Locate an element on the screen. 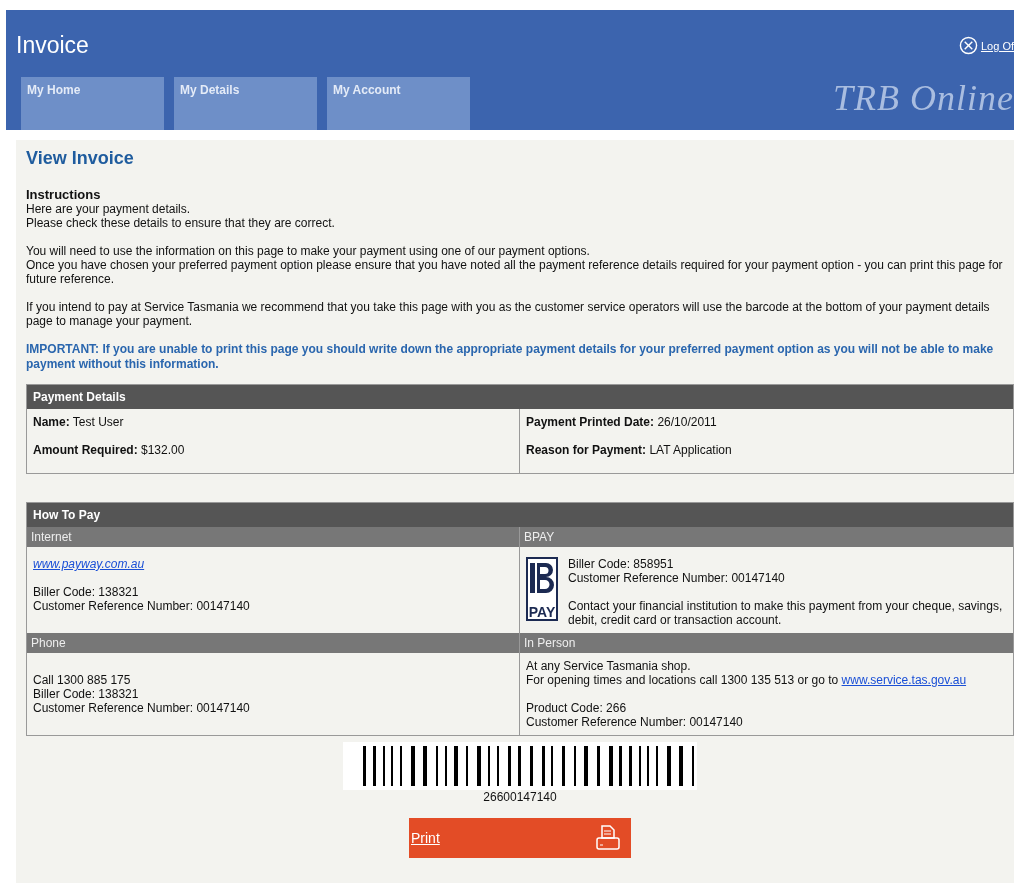 The height and width of the screenshot is (891, 1014). bpay-logo: PAY is located at coordinates (542, 589).